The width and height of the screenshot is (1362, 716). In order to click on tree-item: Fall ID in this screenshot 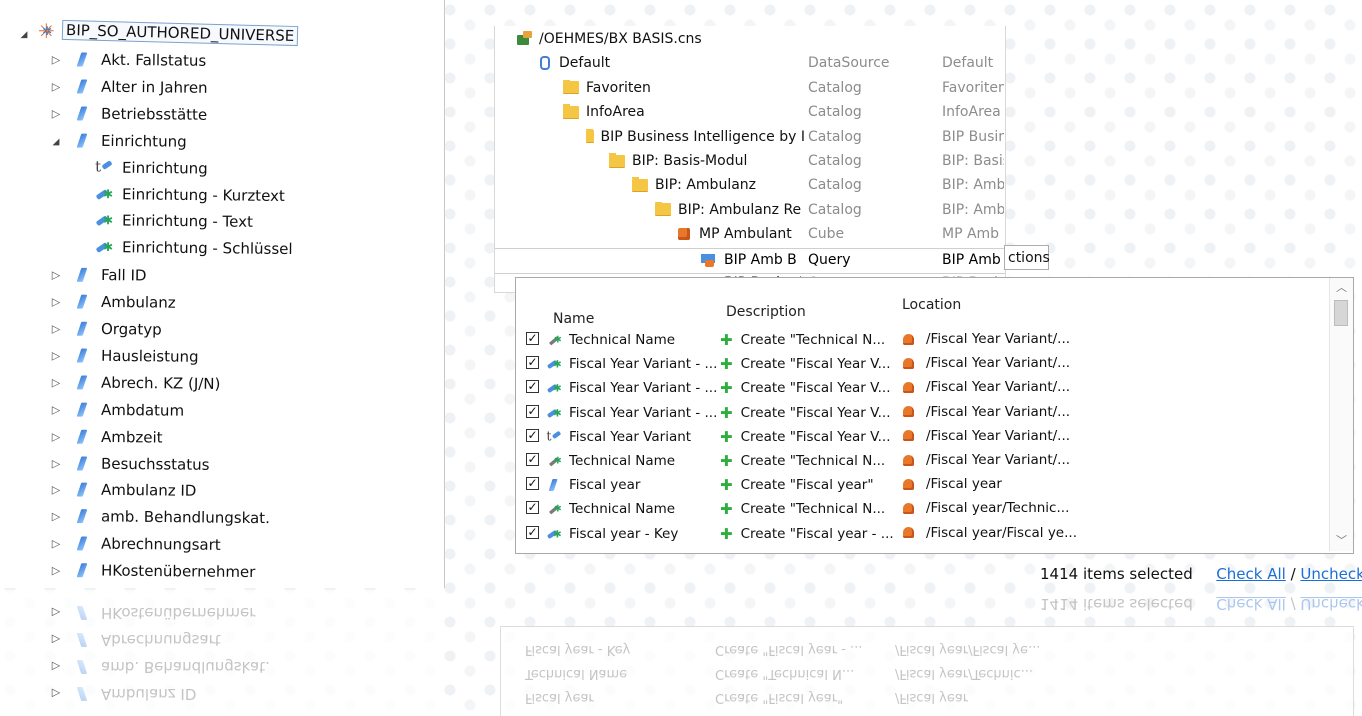, I will do `click(98, 275)`.